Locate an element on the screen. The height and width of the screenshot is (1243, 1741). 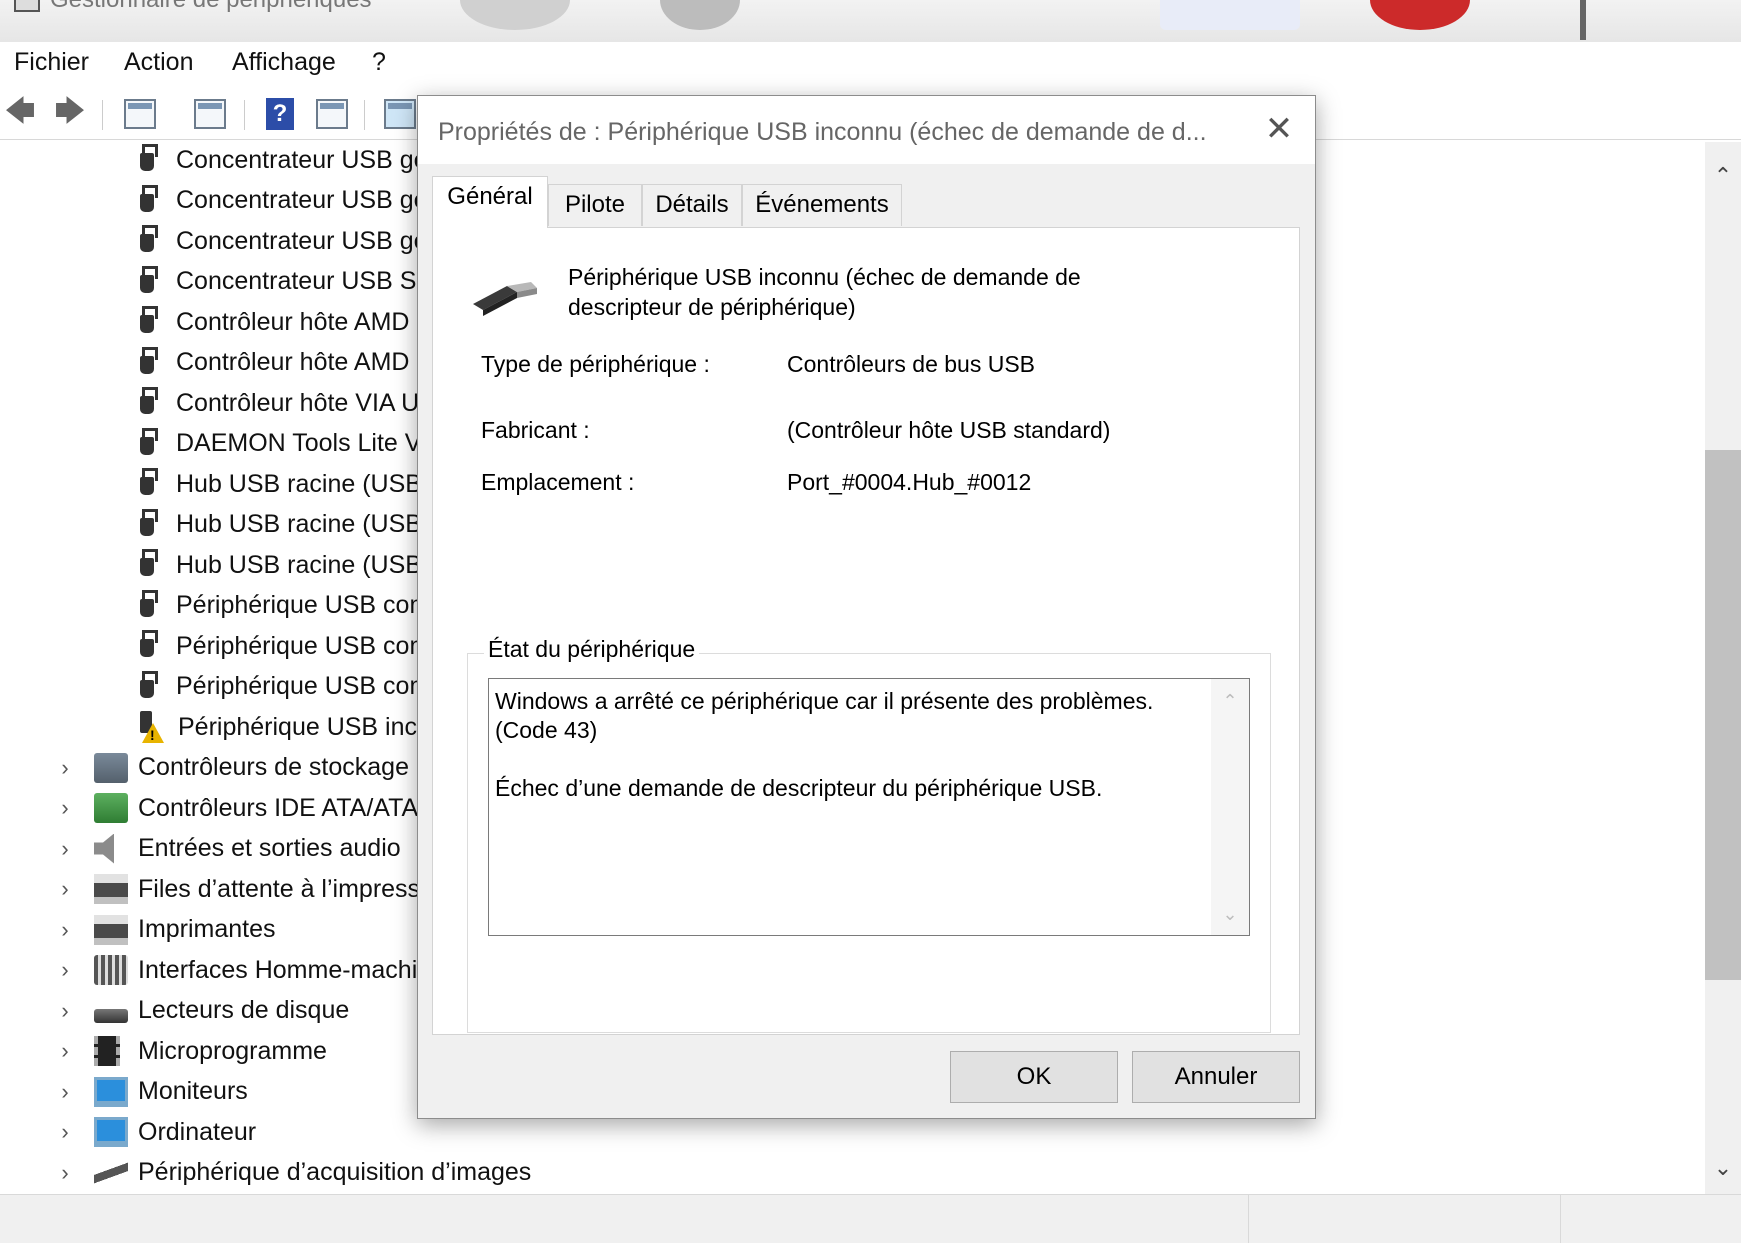
tree-category: › Interfaces Homme-machine is located at coordinates (247, 970).